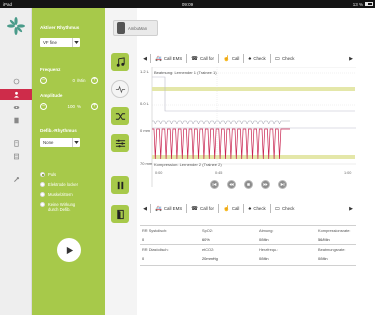 This screenshot has width=375, height=335. I want to click on radio-puls: Puls, so click(70, 174).